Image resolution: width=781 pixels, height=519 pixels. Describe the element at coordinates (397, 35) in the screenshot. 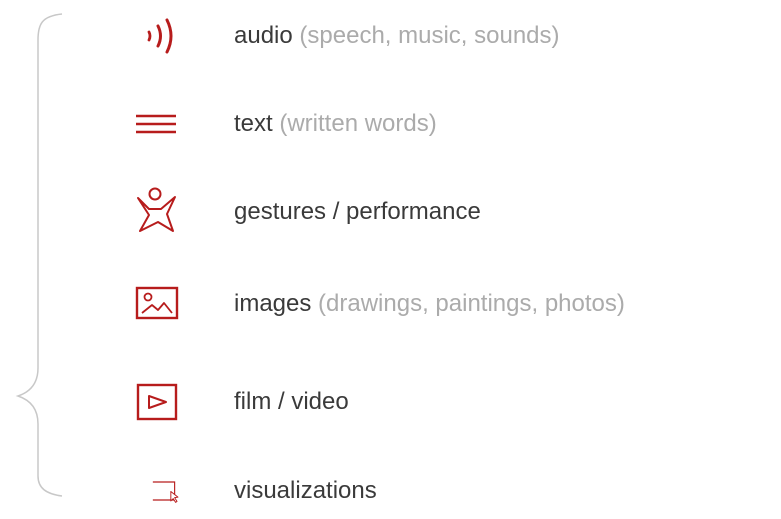

I see `item-label: audio (speech, music, sounds)` at that location.